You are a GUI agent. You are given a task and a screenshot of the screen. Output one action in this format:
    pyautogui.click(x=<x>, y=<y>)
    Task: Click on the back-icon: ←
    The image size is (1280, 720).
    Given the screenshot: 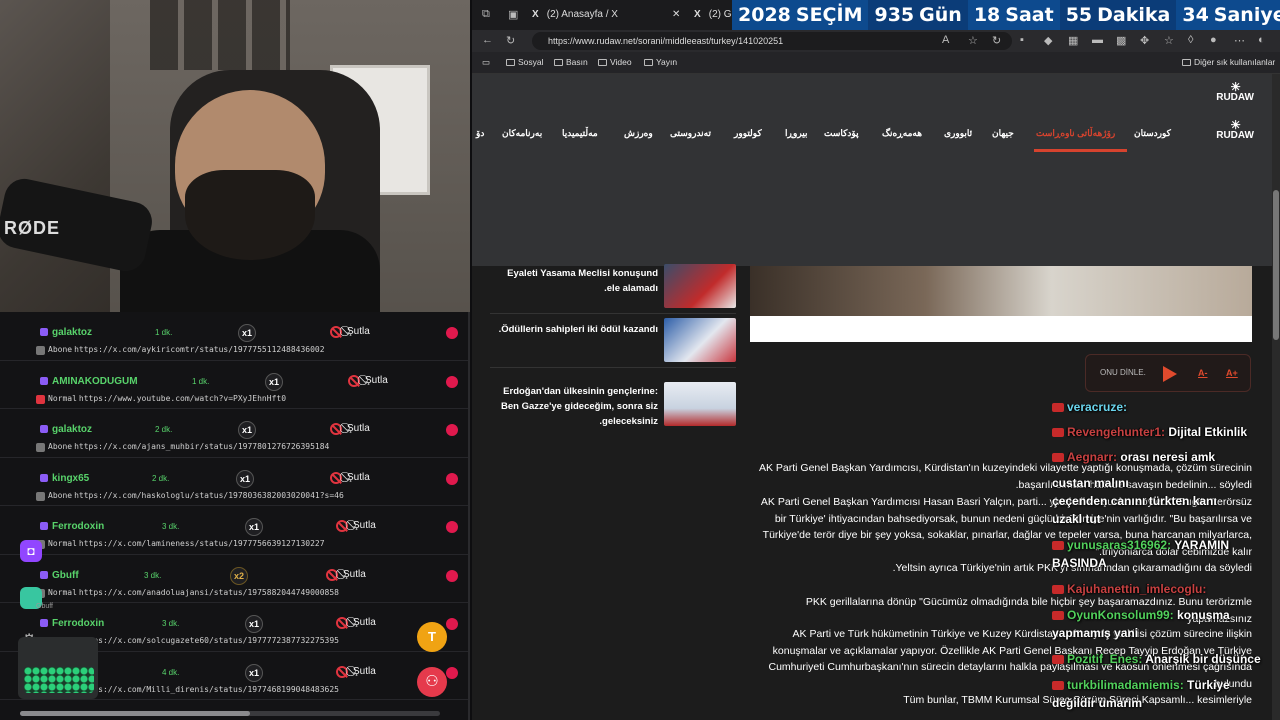 What is the action you would take?
    pyautogui.click(x=487, y=40)
    